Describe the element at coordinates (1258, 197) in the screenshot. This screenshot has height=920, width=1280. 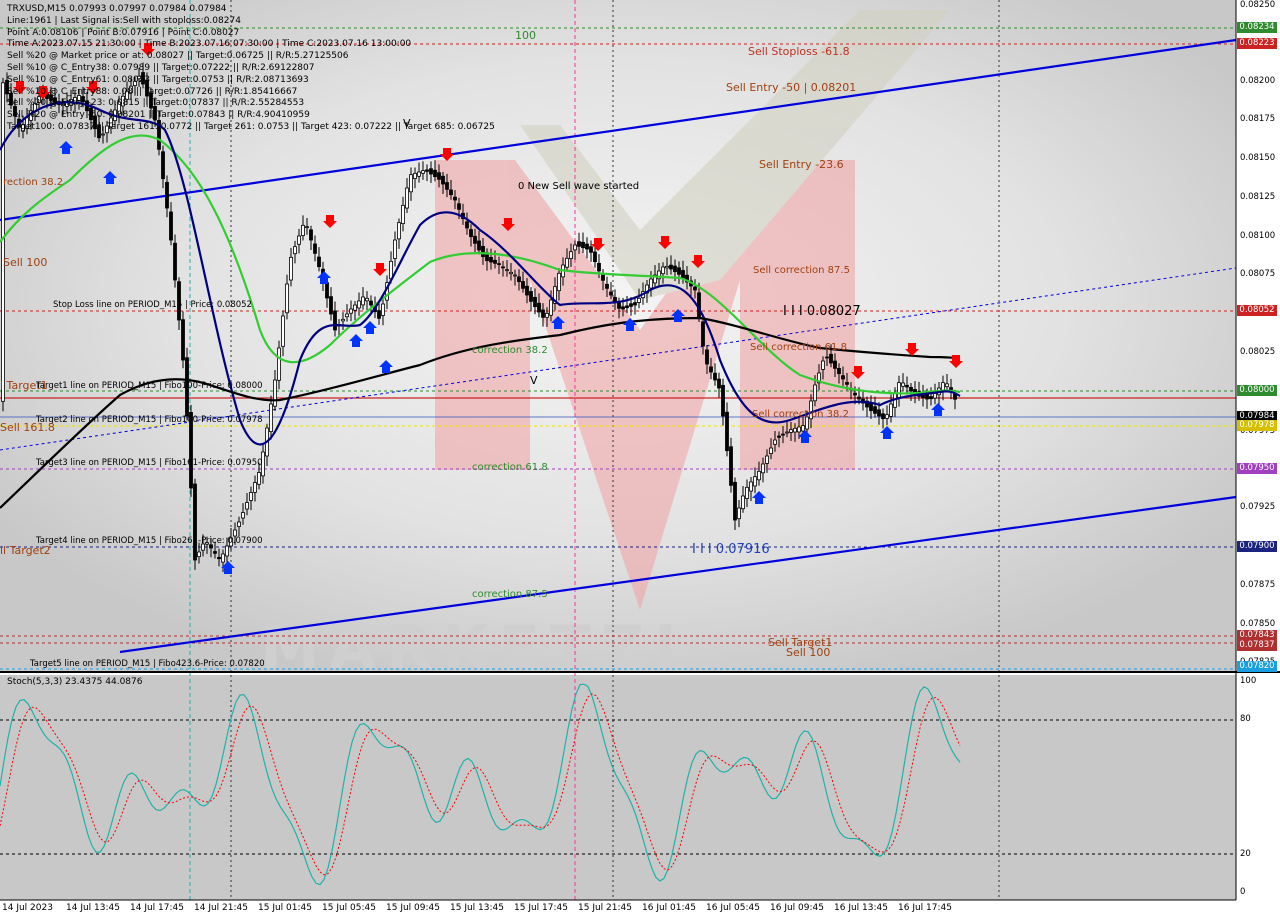
I see `price-axis-label: 0.08125` at that location.